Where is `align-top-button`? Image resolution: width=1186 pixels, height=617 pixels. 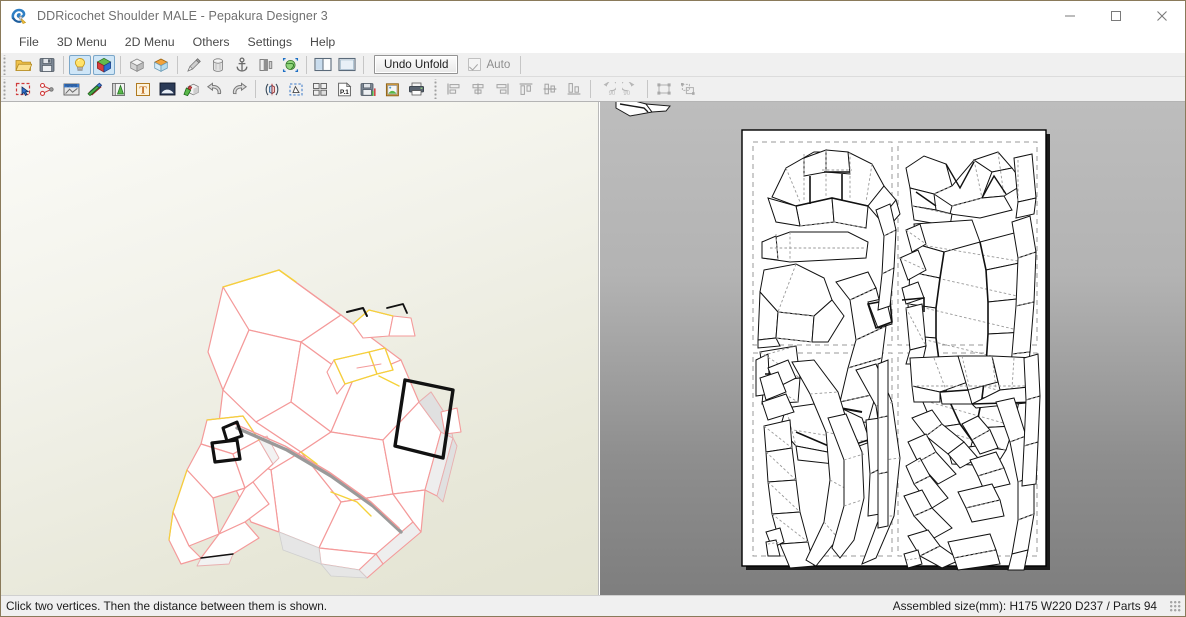
align-top-button is located at coordinates (526, 89).